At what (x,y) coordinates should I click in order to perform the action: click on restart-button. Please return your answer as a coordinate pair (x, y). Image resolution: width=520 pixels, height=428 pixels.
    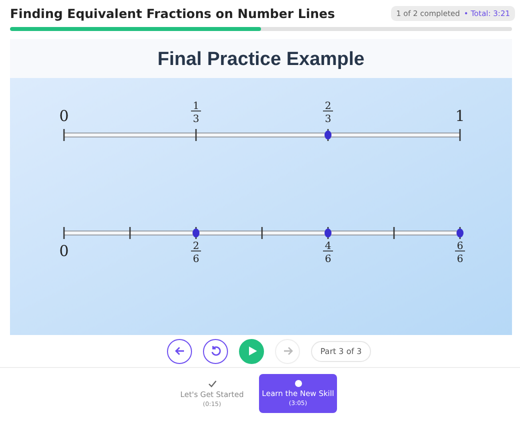
    Looking at the image, I should click on (215, 351).